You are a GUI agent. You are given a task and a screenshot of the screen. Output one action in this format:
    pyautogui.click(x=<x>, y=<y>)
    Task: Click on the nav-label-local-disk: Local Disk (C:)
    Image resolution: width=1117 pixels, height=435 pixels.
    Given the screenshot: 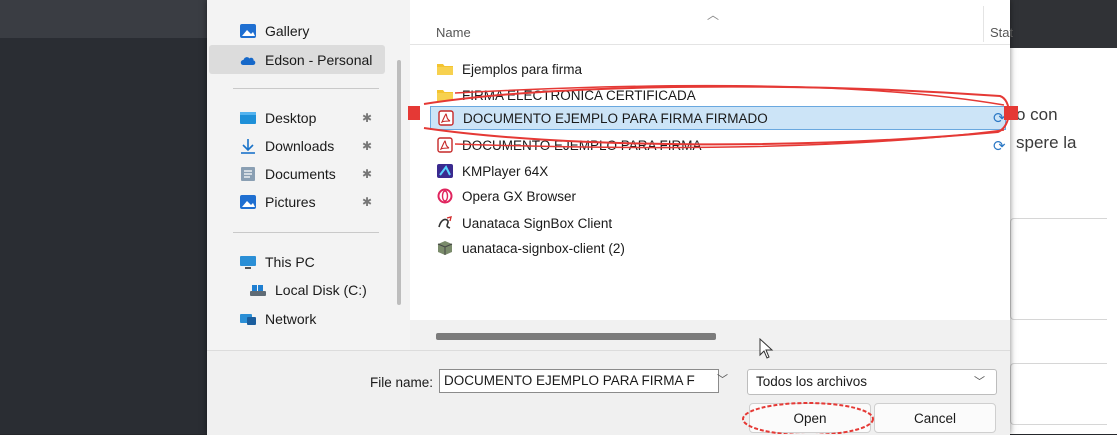 What is the action you would take?
    pyautogui.click(x=321, y=289)
    